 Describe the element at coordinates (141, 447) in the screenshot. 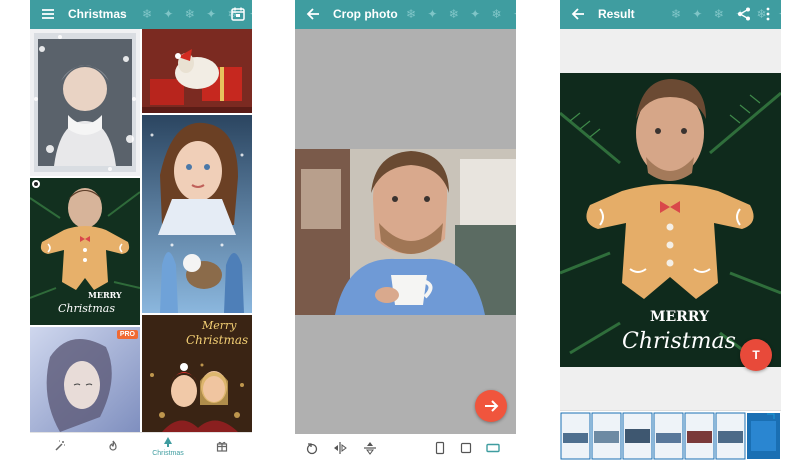

I see `bottom-navigation: Christmas` at that location.